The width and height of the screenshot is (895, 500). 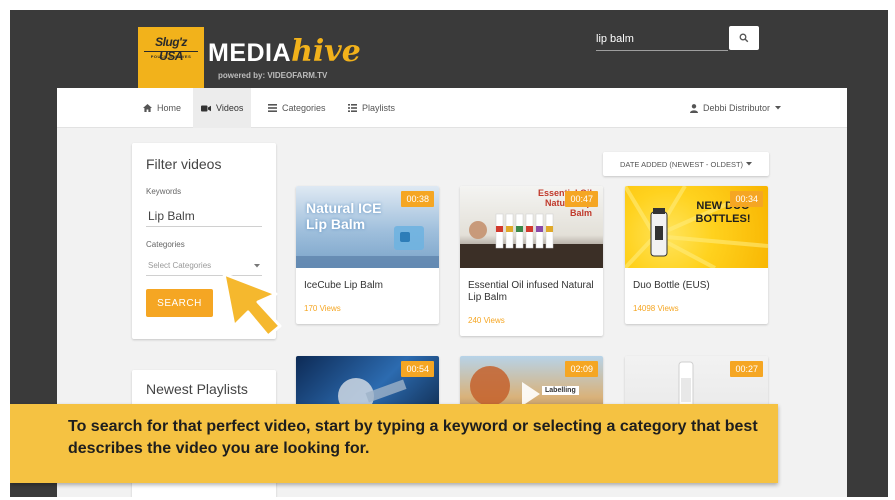 I want to click on home-icon, so click(x=147, y=108).